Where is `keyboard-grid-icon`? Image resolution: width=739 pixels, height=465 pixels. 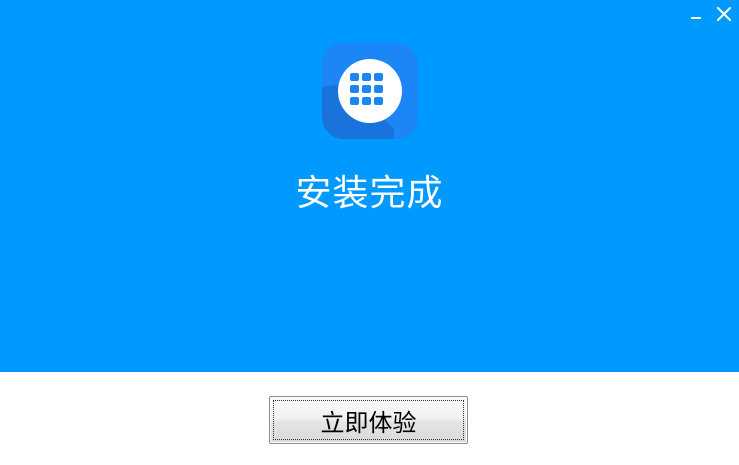 keyboard-grid-icon is located at coordinates (370, 91).